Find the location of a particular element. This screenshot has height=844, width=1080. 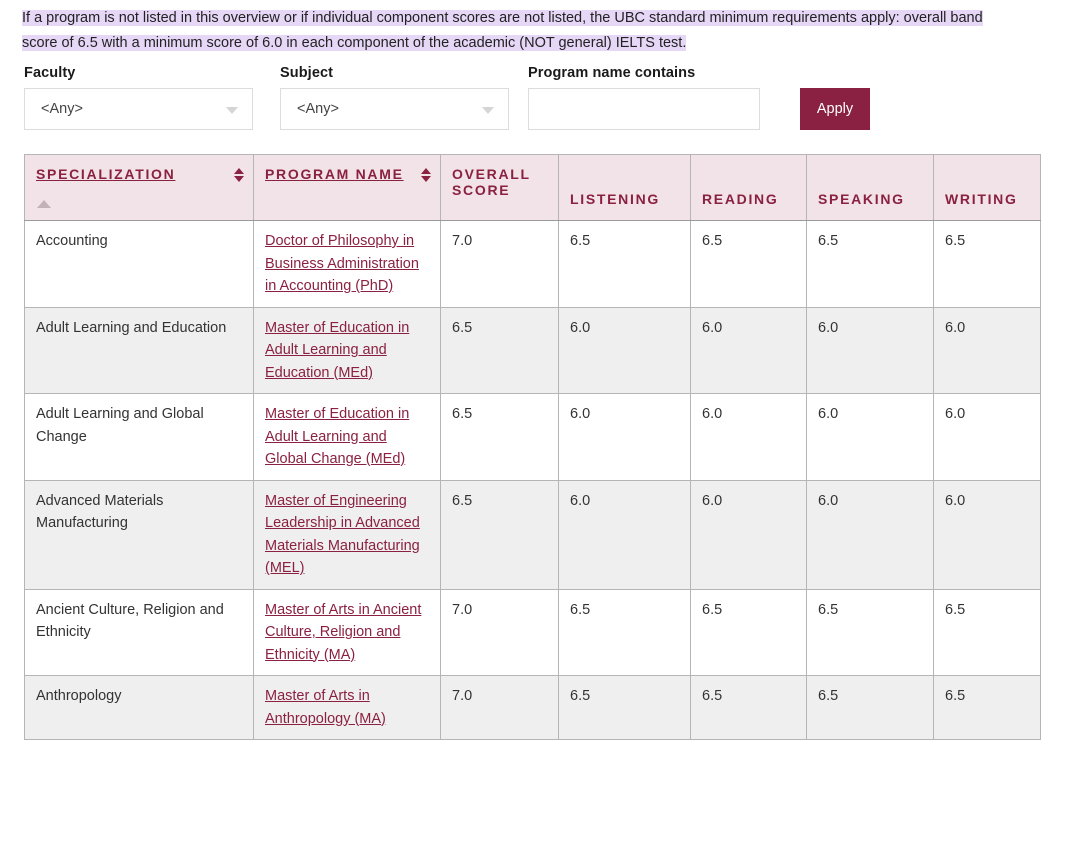

faculty-label: Faculty is located at coordinates (50, 73).